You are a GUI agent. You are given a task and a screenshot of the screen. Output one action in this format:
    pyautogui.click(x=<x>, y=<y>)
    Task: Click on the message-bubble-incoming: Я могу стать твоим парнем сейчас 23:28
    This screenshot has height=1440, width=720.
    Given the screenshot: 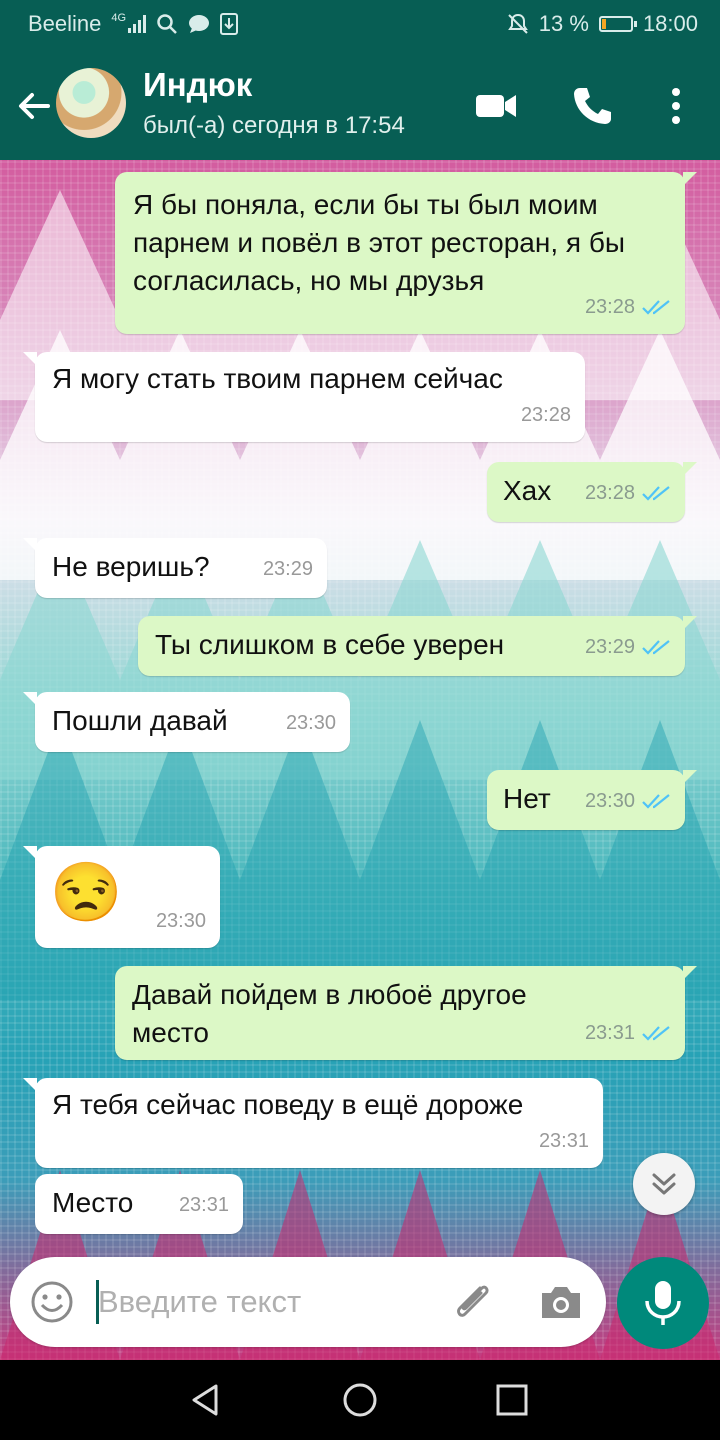 What is the action you would take?
    pyautogui.click(x=304, y=397)
    